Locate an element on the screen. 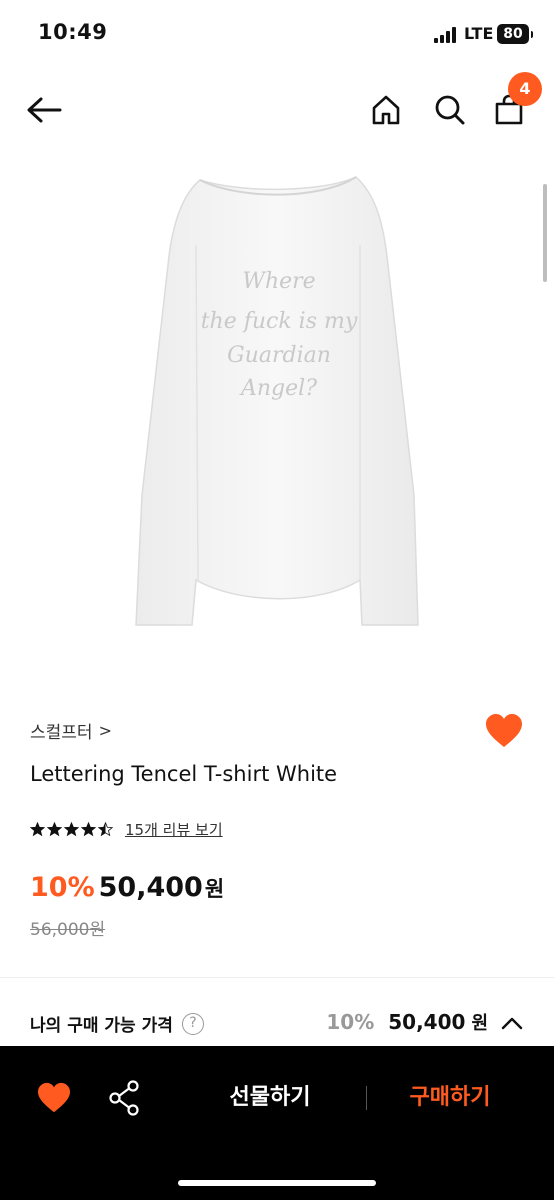 The height and width of the screenshot is (1200, 554). my-purchase-discount: 10% is located at coordinates (350, 1022).